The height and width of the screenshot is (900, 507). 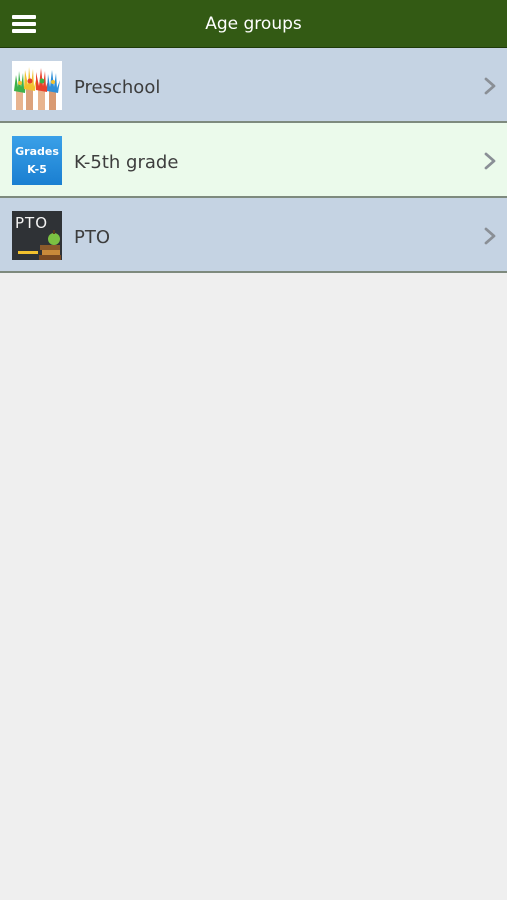 I want to click on thumb-text-pto: PTO, so click(x=32, y=223).